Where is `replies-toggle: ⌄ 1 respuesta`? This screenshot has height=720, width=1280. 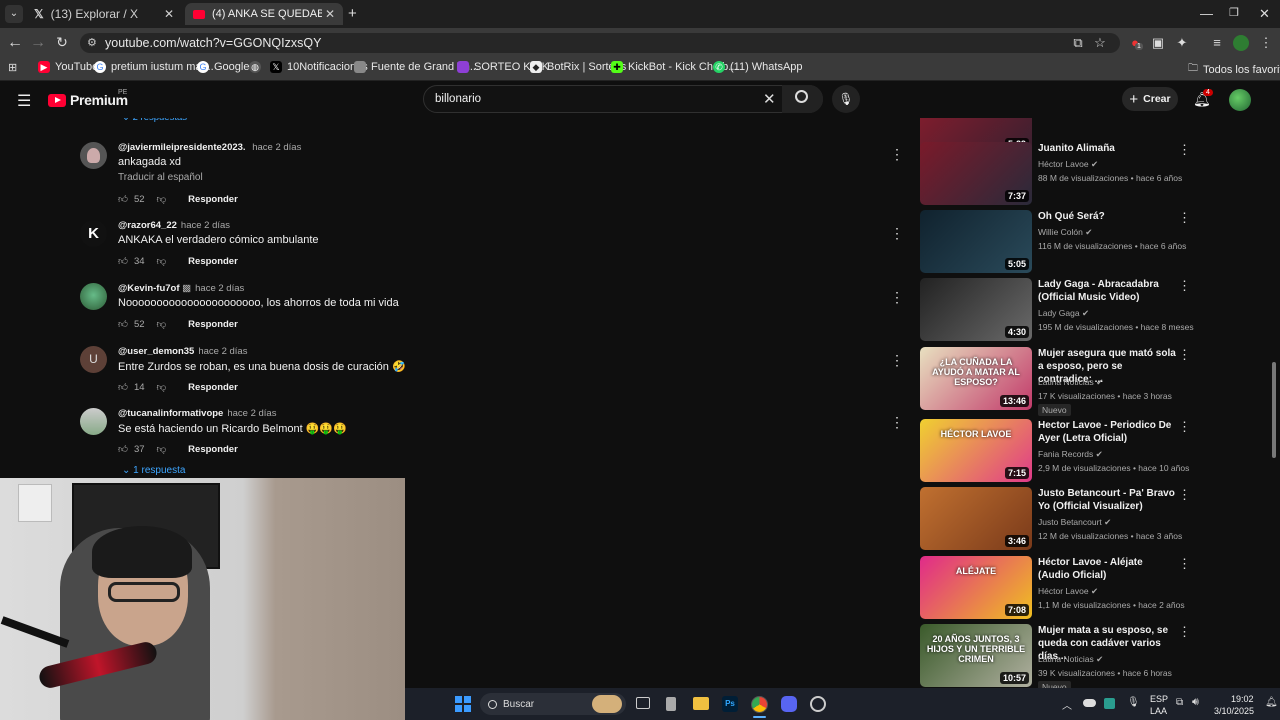
replies-toggle: ⌄ 1 respuesta is located at coordinates (153, 470).